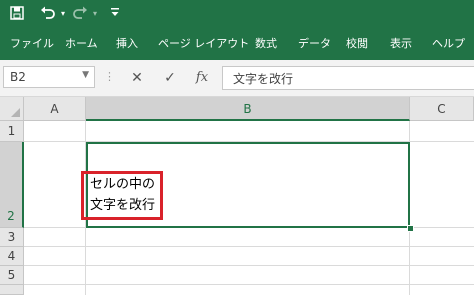  Describe the element at coordinates (81, 44) in the screenshot. I see `tab-home: ホーム` at that location.